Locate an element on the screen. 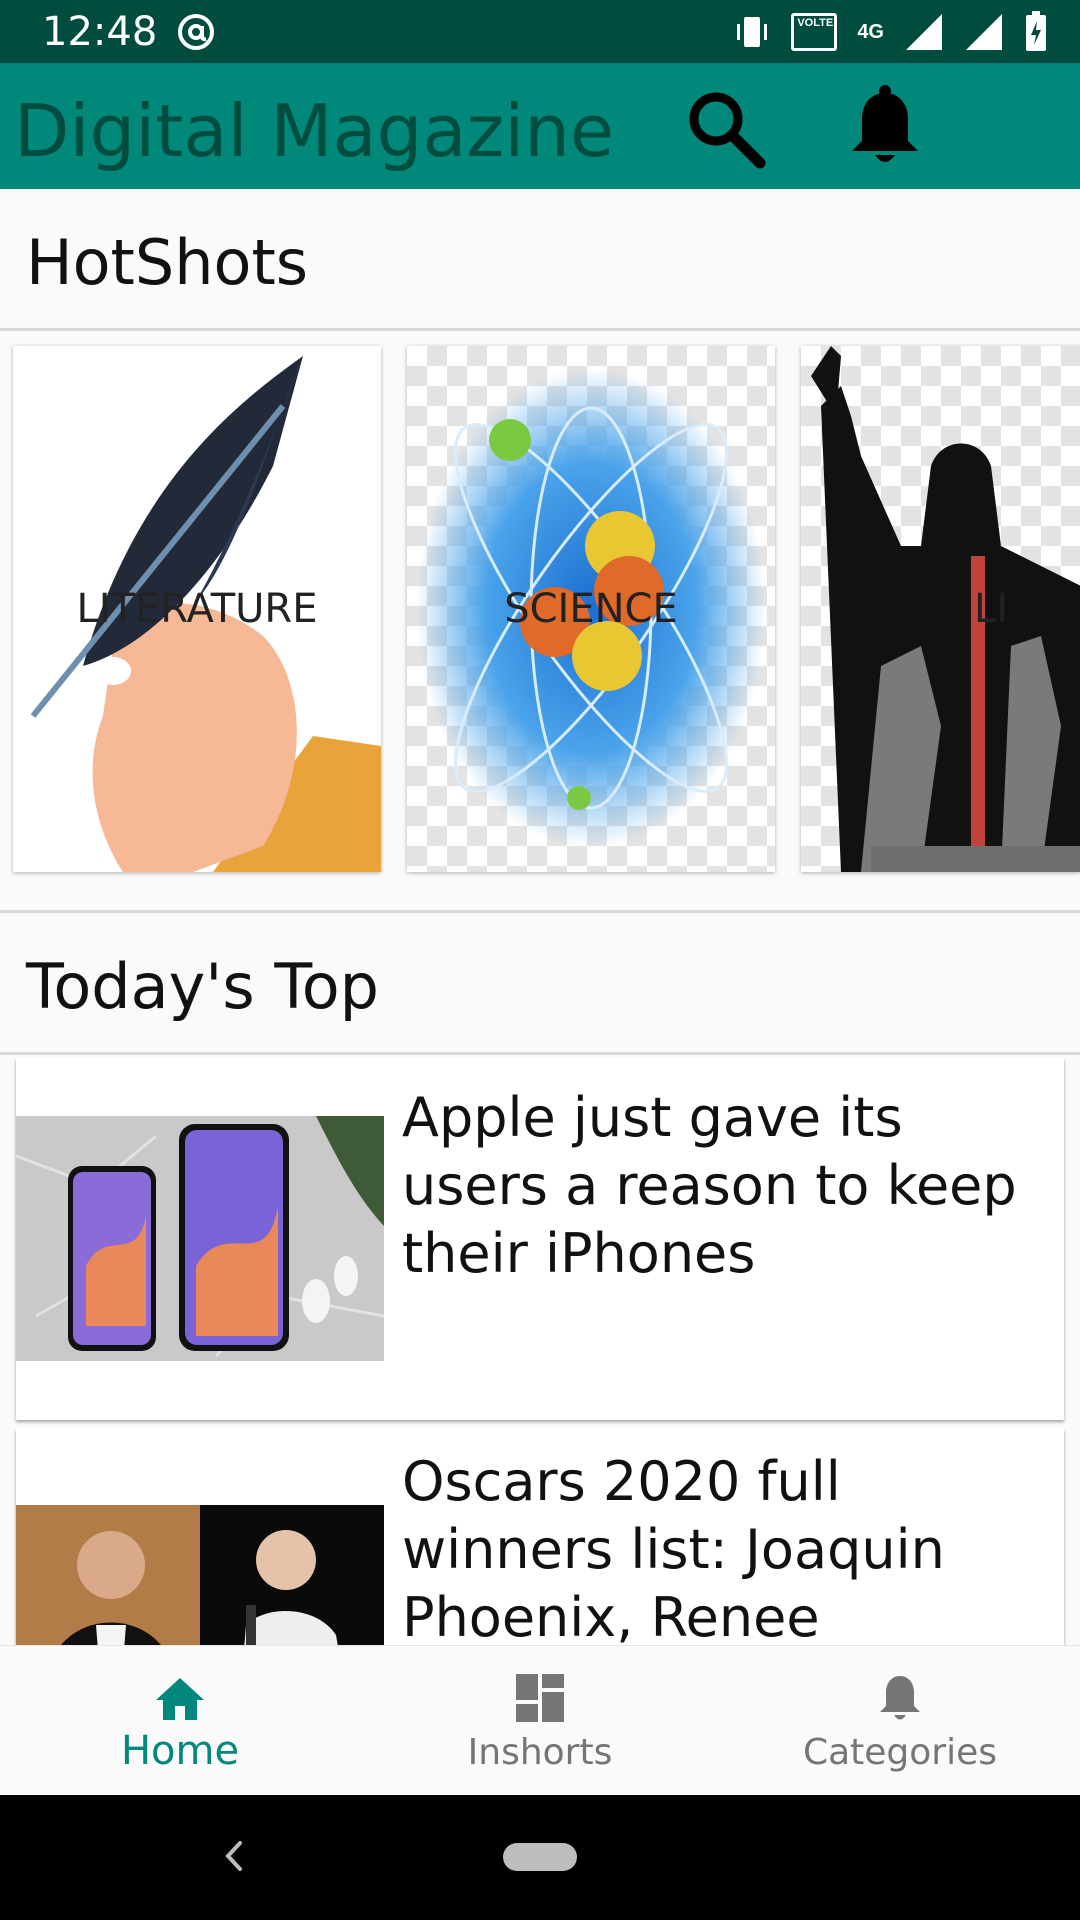  nav-item-home: Home is located at coordinates (180, 1721).